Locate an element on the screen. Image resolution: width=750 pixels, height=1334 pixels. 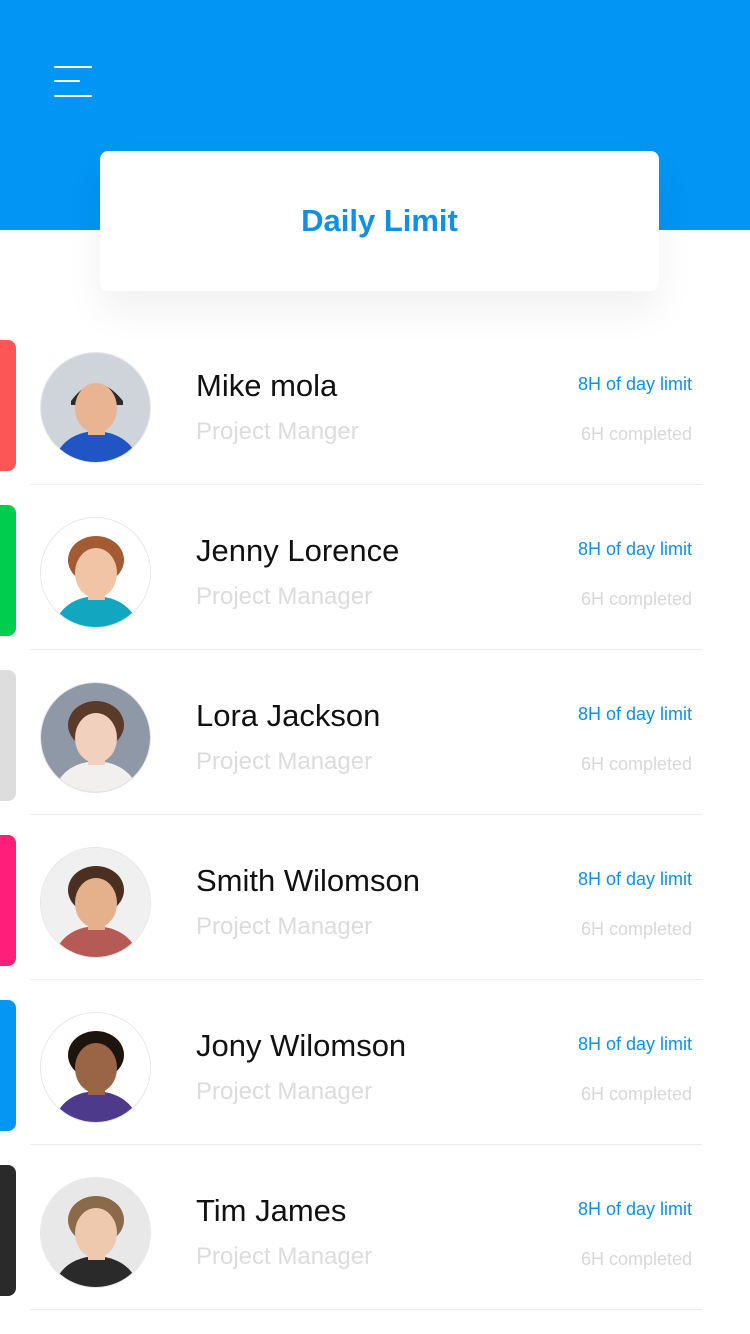
person-name: Jenny Lorence is located at coordinates (298, 550).